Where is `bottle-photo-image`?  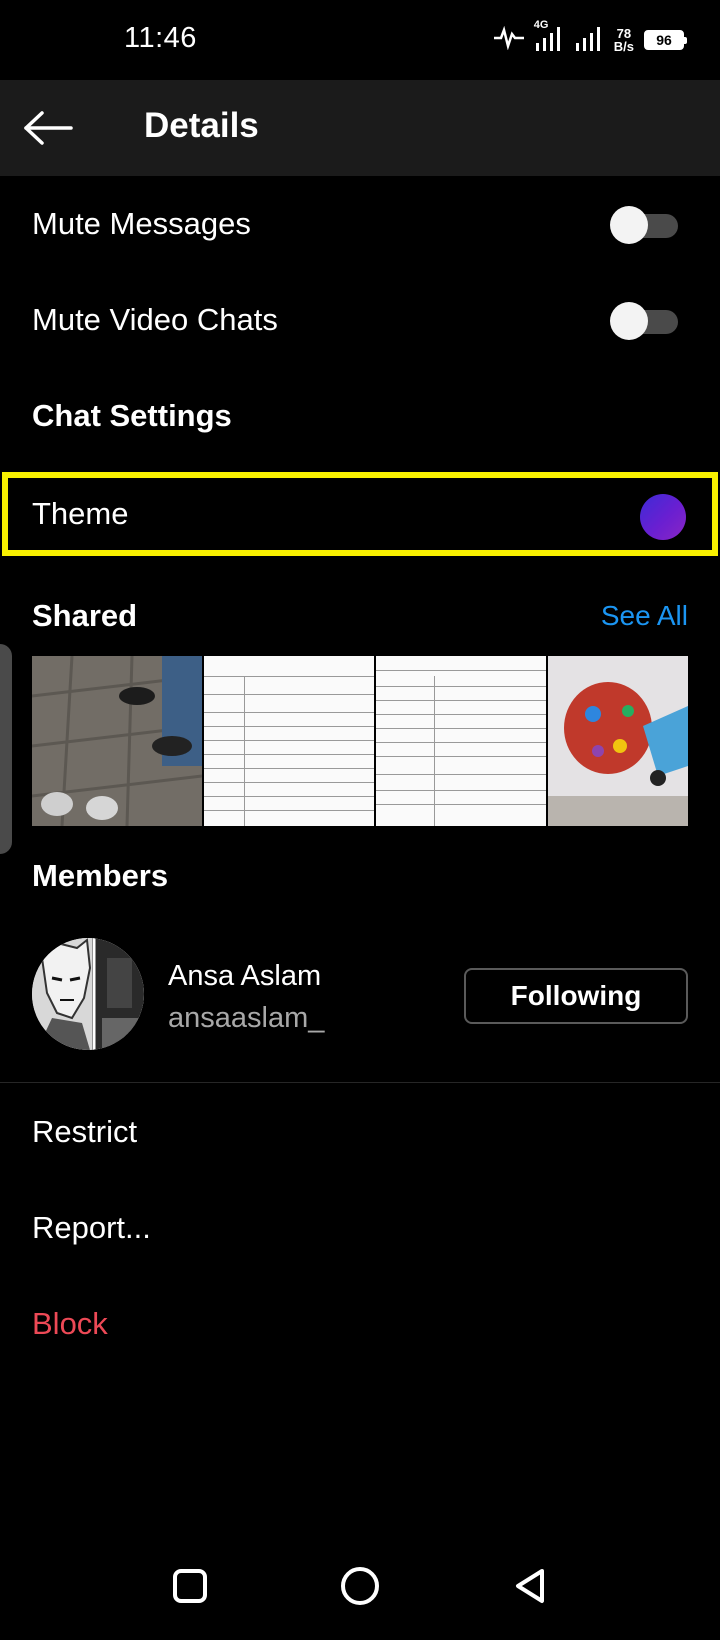
bottle-photo-image is located at coordinates (618, 741).